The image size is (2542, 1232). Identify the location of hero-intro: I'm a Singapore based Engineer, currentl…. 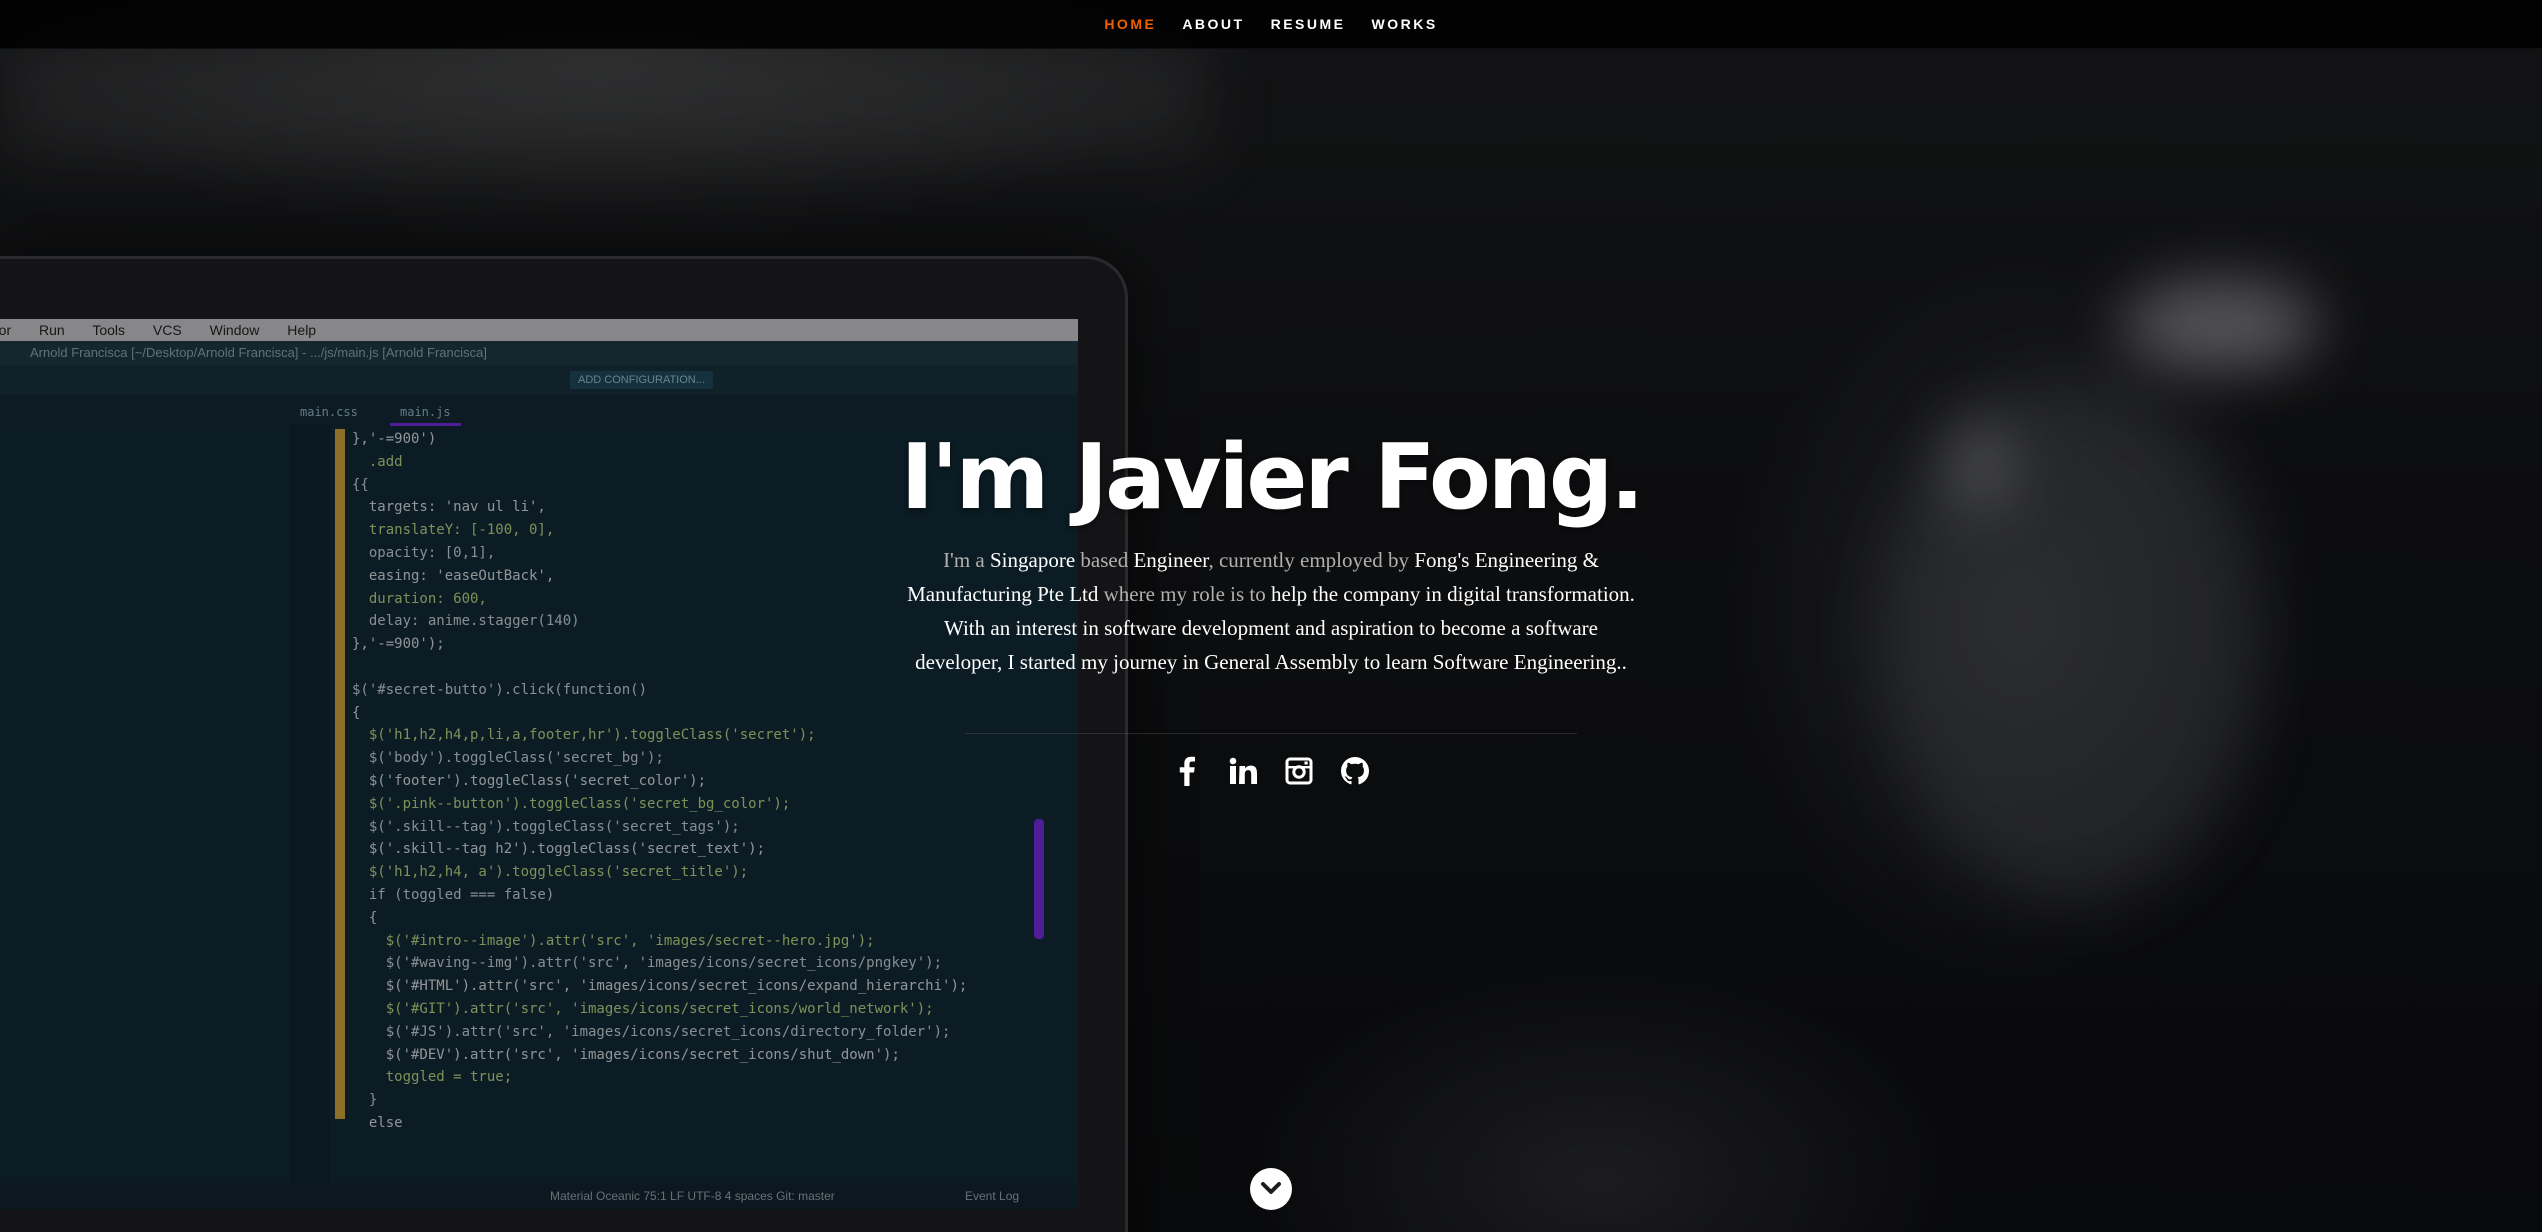
(1271, 611).